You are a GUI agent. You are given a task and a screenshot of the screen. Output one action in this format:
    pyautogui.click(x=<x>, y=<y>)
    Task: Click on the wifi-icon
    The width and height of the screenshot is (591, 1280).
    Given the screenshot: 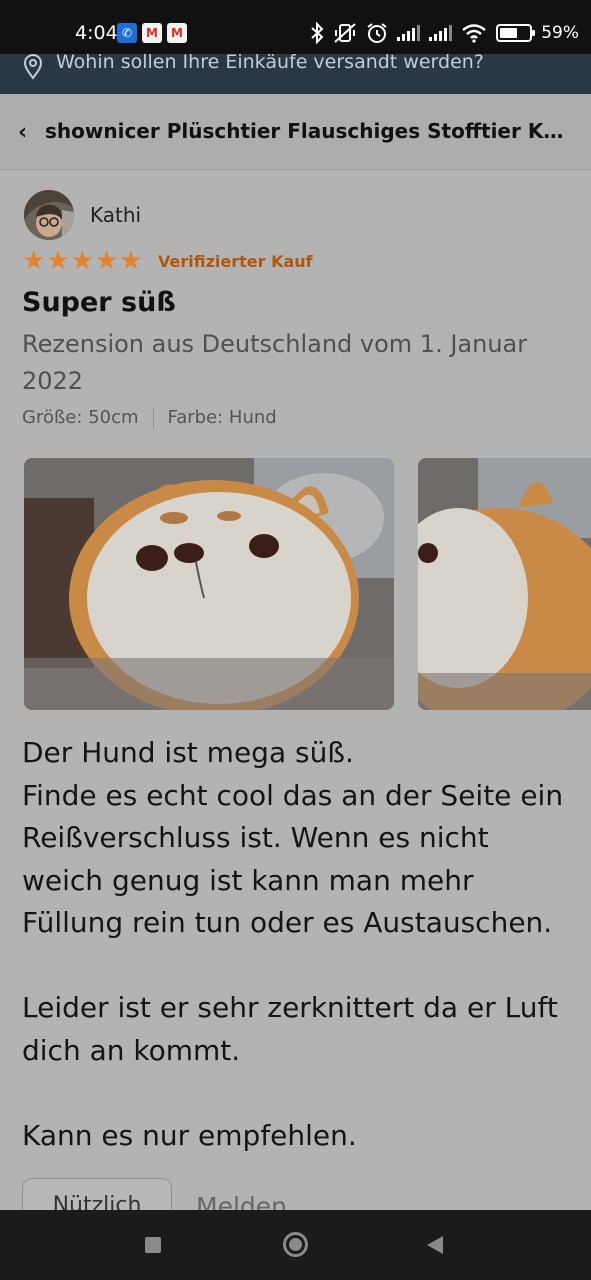 What is the action you would take?
    pyautogui.click(x=474, y=33)
    